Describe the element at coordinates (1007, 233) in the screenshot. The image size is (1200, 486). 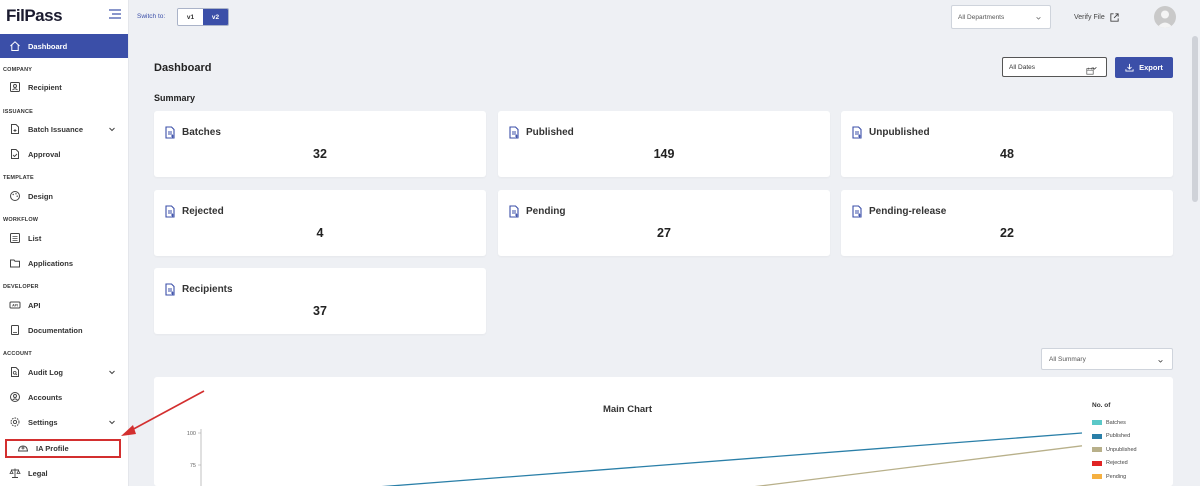
I see `stat-card-value: 22` at that location.